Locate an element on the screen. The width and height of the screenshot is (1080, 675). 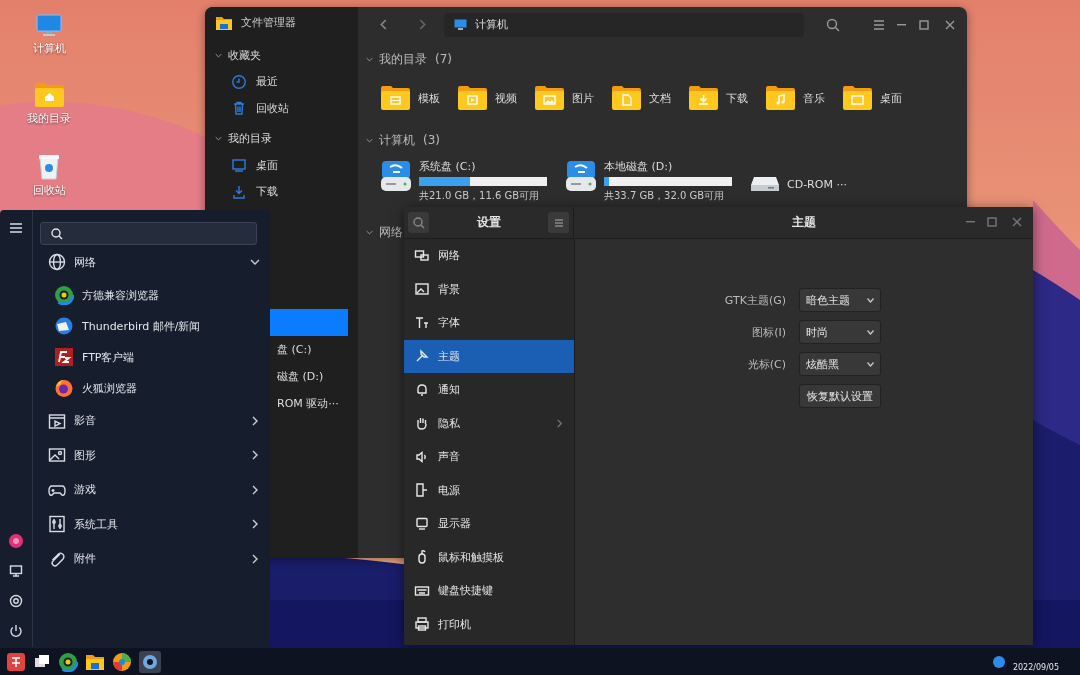
accessories-icon is located at coordinates (57, 558).